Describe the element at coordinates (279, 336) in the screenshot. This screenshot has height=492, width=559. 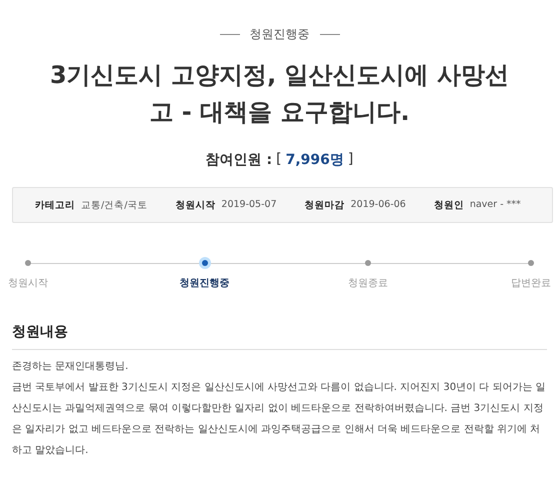
I see `section-heading: 청원내용` at that location.